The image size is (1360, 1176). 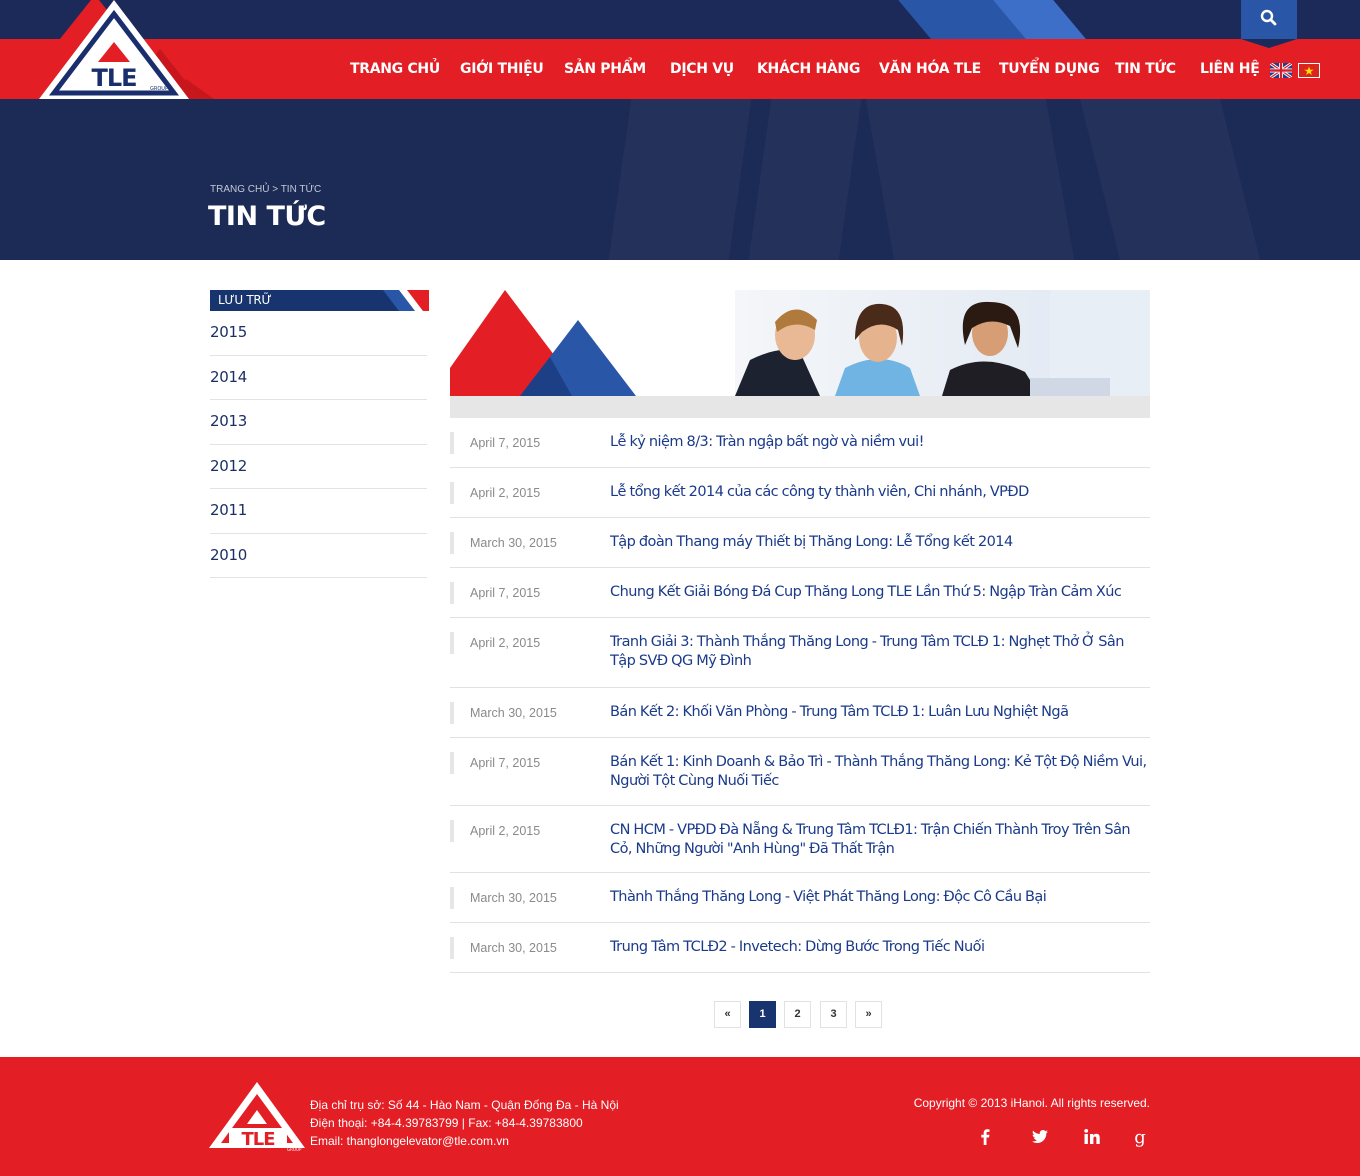 What do you see at coordinates (318, 378) in the screenshot?
I see `archive-year-2014: 2014` at bounding box center [318, 378].